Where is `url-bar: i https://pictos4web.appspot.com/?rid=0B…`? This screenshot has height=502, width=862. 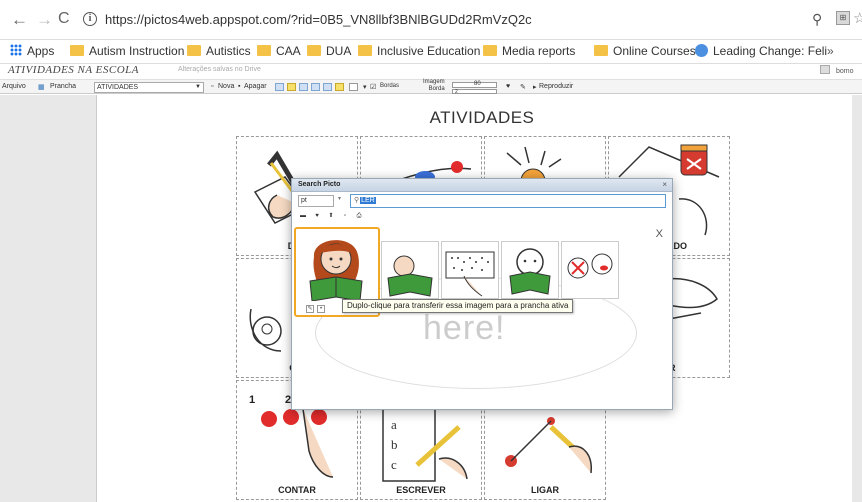
url-bar: i https://pictos4web.appspot.com/?rid=0B… is located at coordinates (439, 20).